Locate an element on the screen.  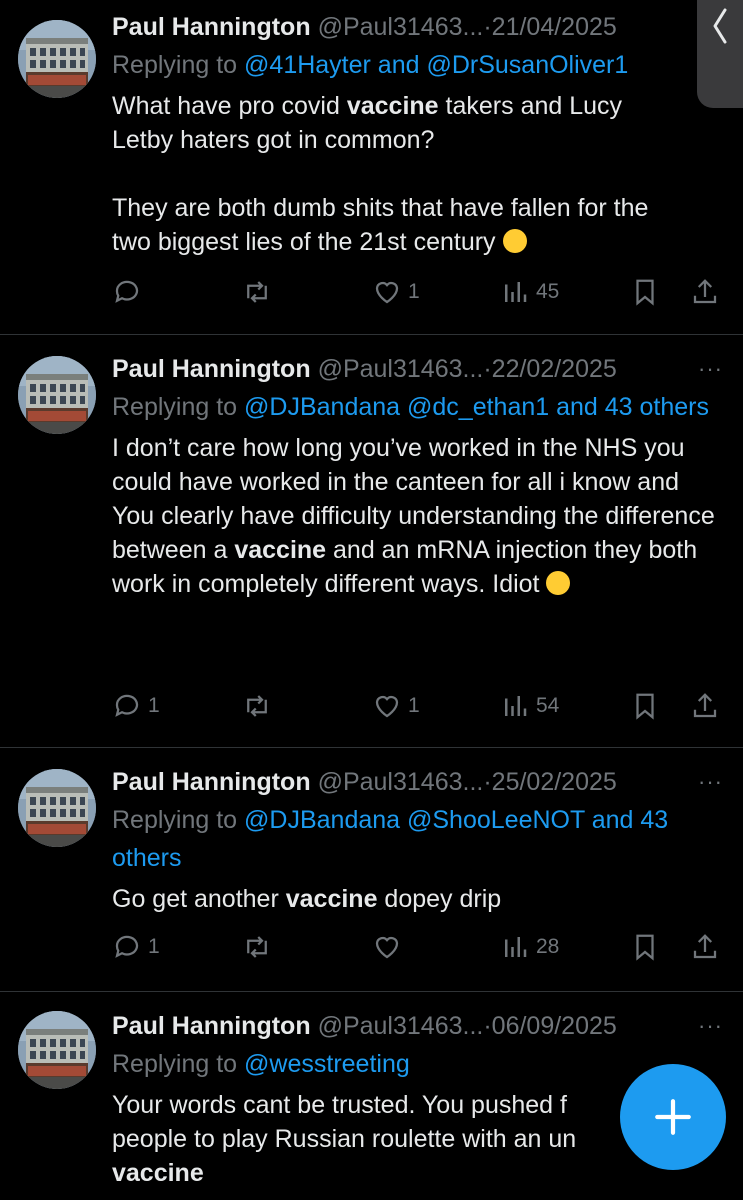
view-count: 54 is located at coordinates (548, 705).